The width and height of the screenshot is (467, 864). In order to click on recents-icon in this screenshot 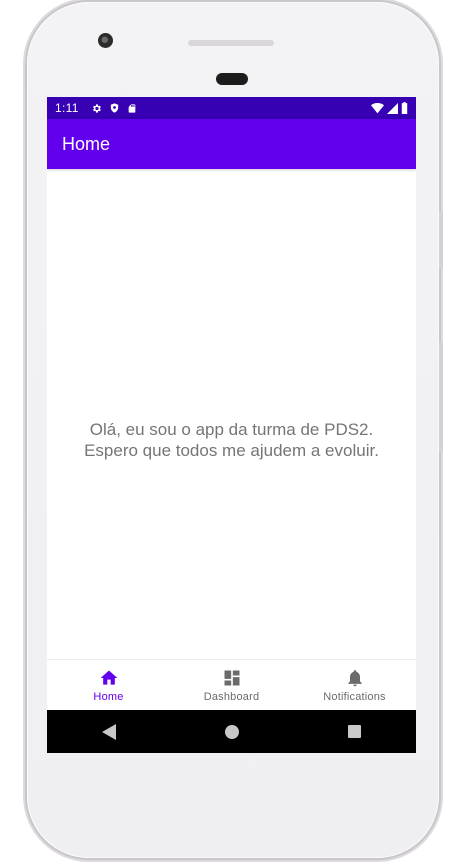, I will do `click(354, 731)`.